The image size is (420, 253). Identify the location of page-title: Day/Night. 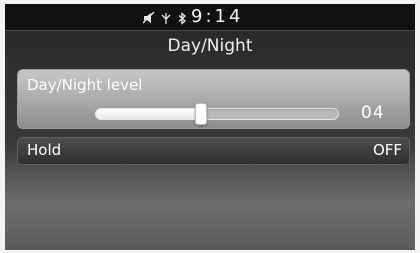
(210, 46).